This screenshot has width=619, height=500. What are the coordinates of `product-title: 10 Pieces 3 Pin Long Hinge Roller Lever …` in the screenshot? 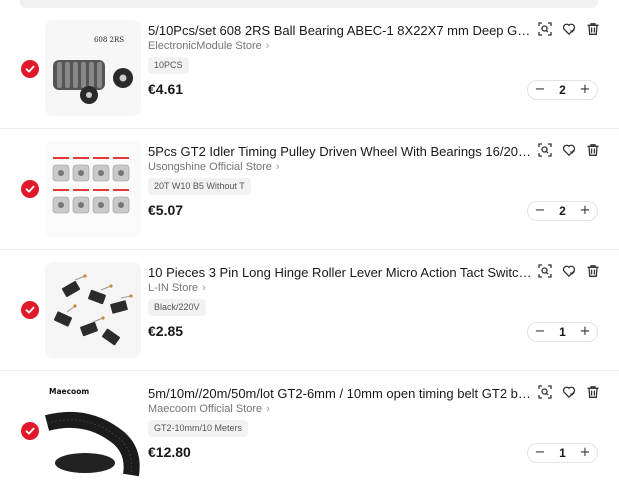 It's located at (340, 273).